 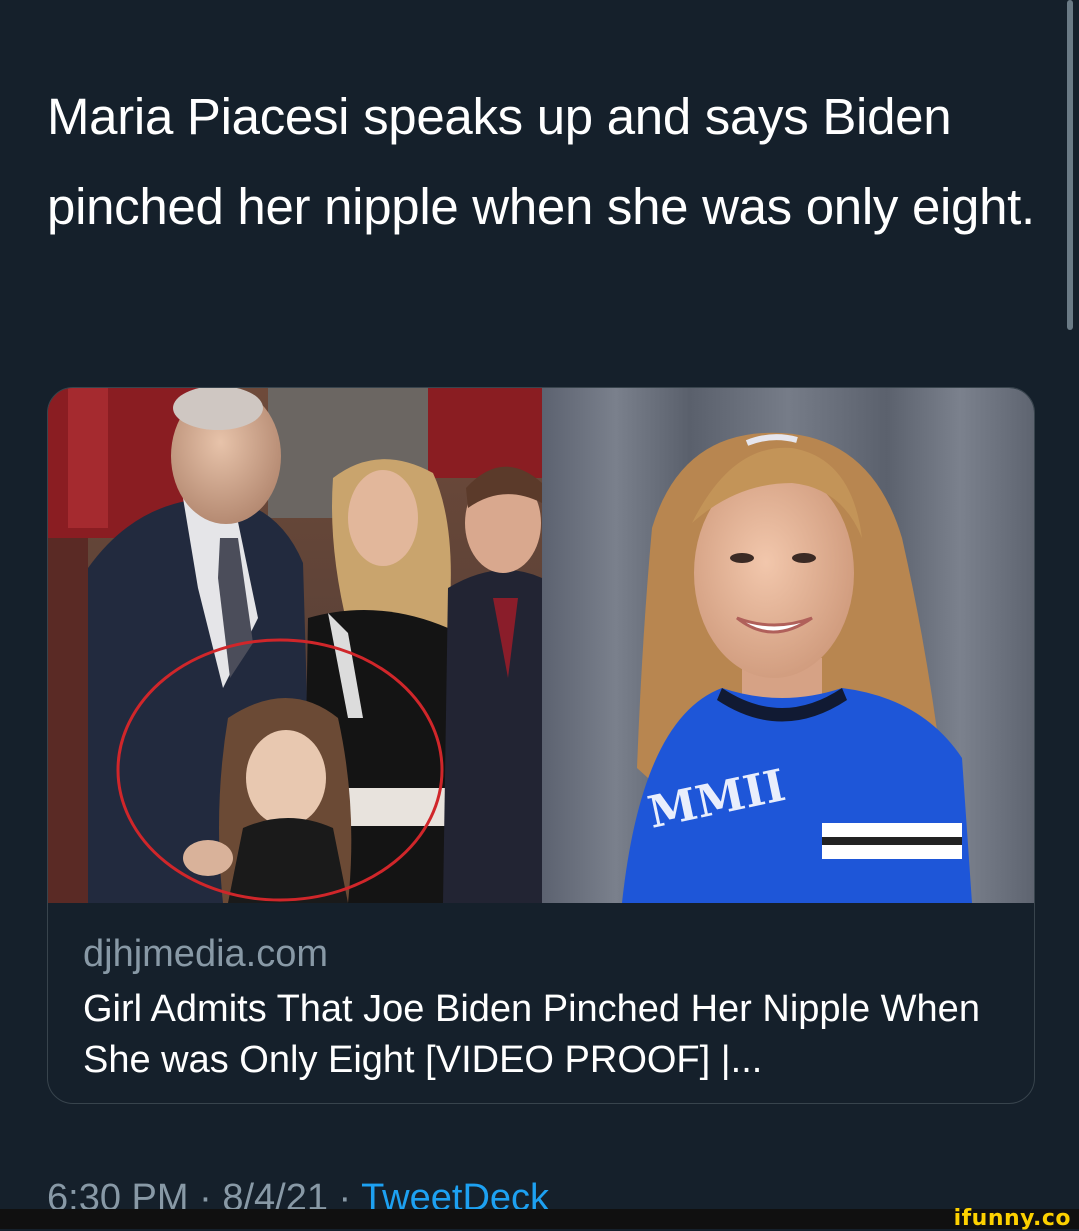 I want to click on card-domain: djhjmedia.com, so click(x=205, y=954).